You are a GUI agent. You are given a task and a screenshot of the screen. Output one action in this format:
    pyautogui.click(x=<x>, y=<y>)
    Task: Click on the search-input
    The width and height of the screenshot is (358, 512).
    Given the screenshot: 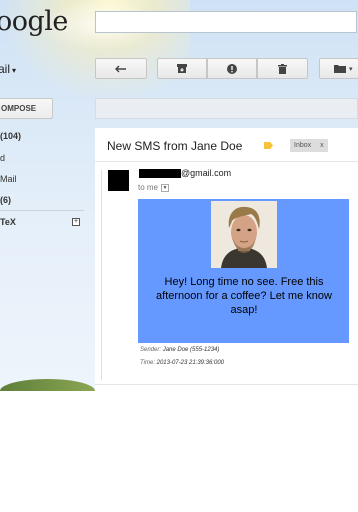 What is the action you would take?
    pyautogui.click(x=226, y=22)
    